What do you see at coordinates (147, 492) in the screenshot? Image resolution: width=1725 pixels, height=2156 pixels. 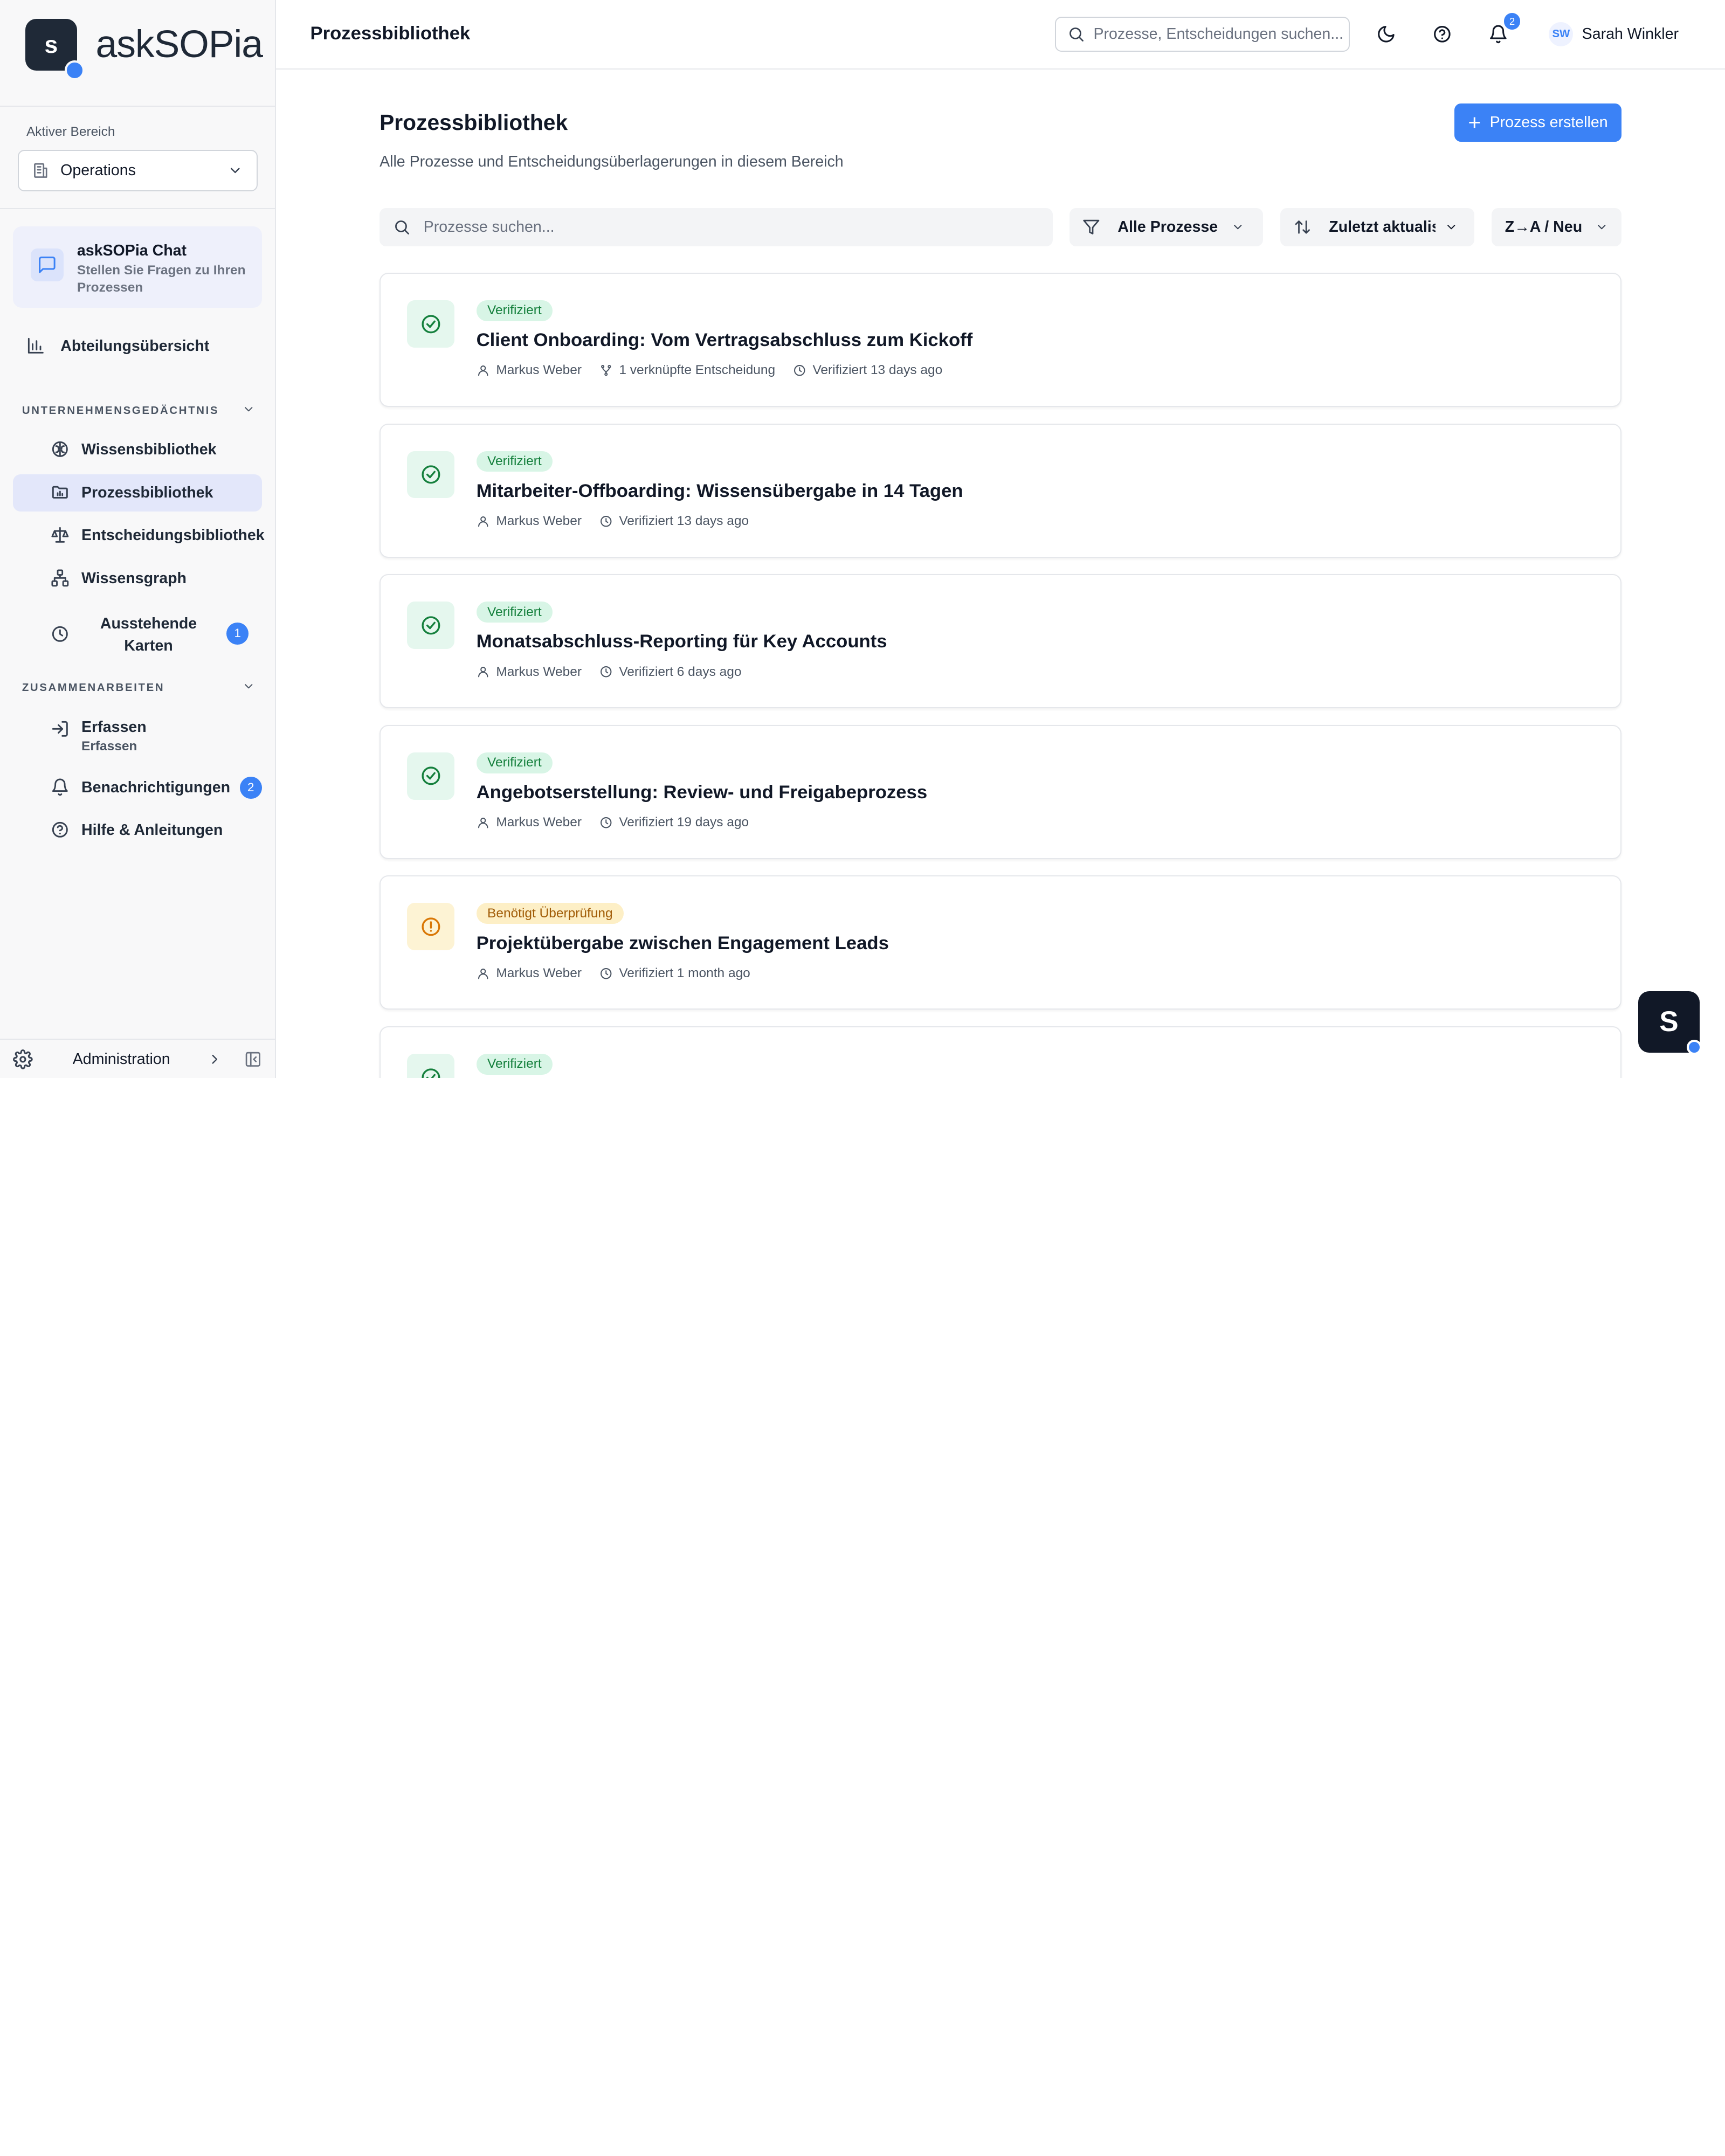 I see `sidebar-item-label: Prozessbibliothek` at bounding box center [147, 492].